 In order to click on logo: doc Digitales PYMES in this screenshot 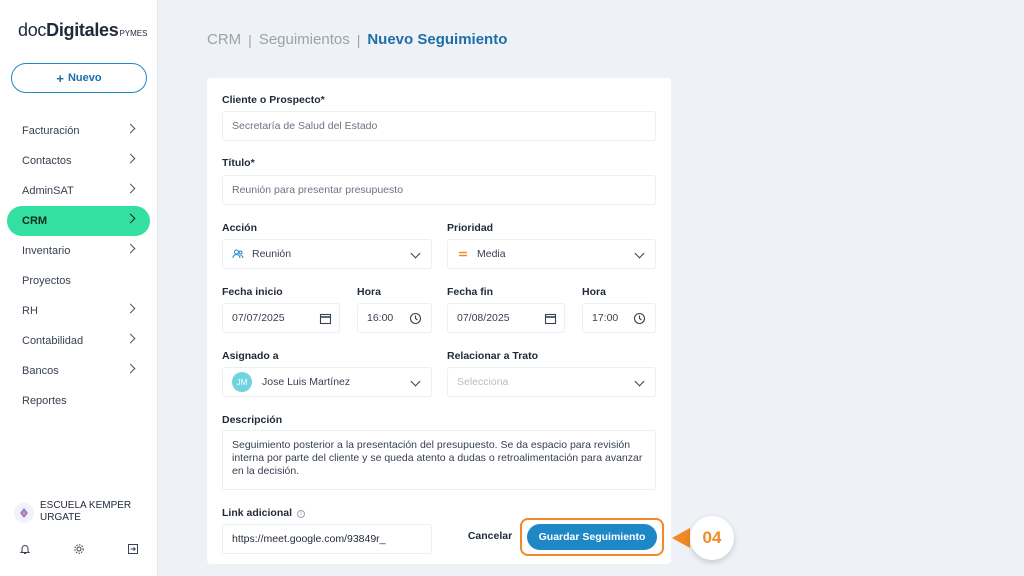, I will do `click(82, 30)`.